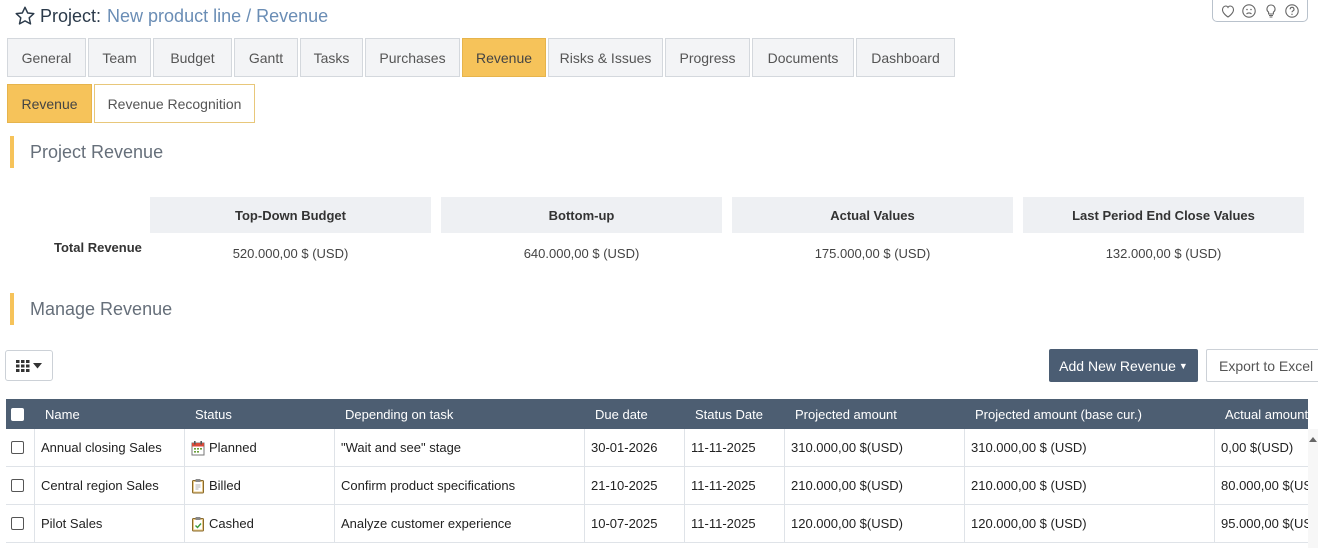 The height and width of the screenshot is (548, 1318). Describe the element at coordinates (1249, 11) in the screenshot. I see `sad-face-icon` at that location.